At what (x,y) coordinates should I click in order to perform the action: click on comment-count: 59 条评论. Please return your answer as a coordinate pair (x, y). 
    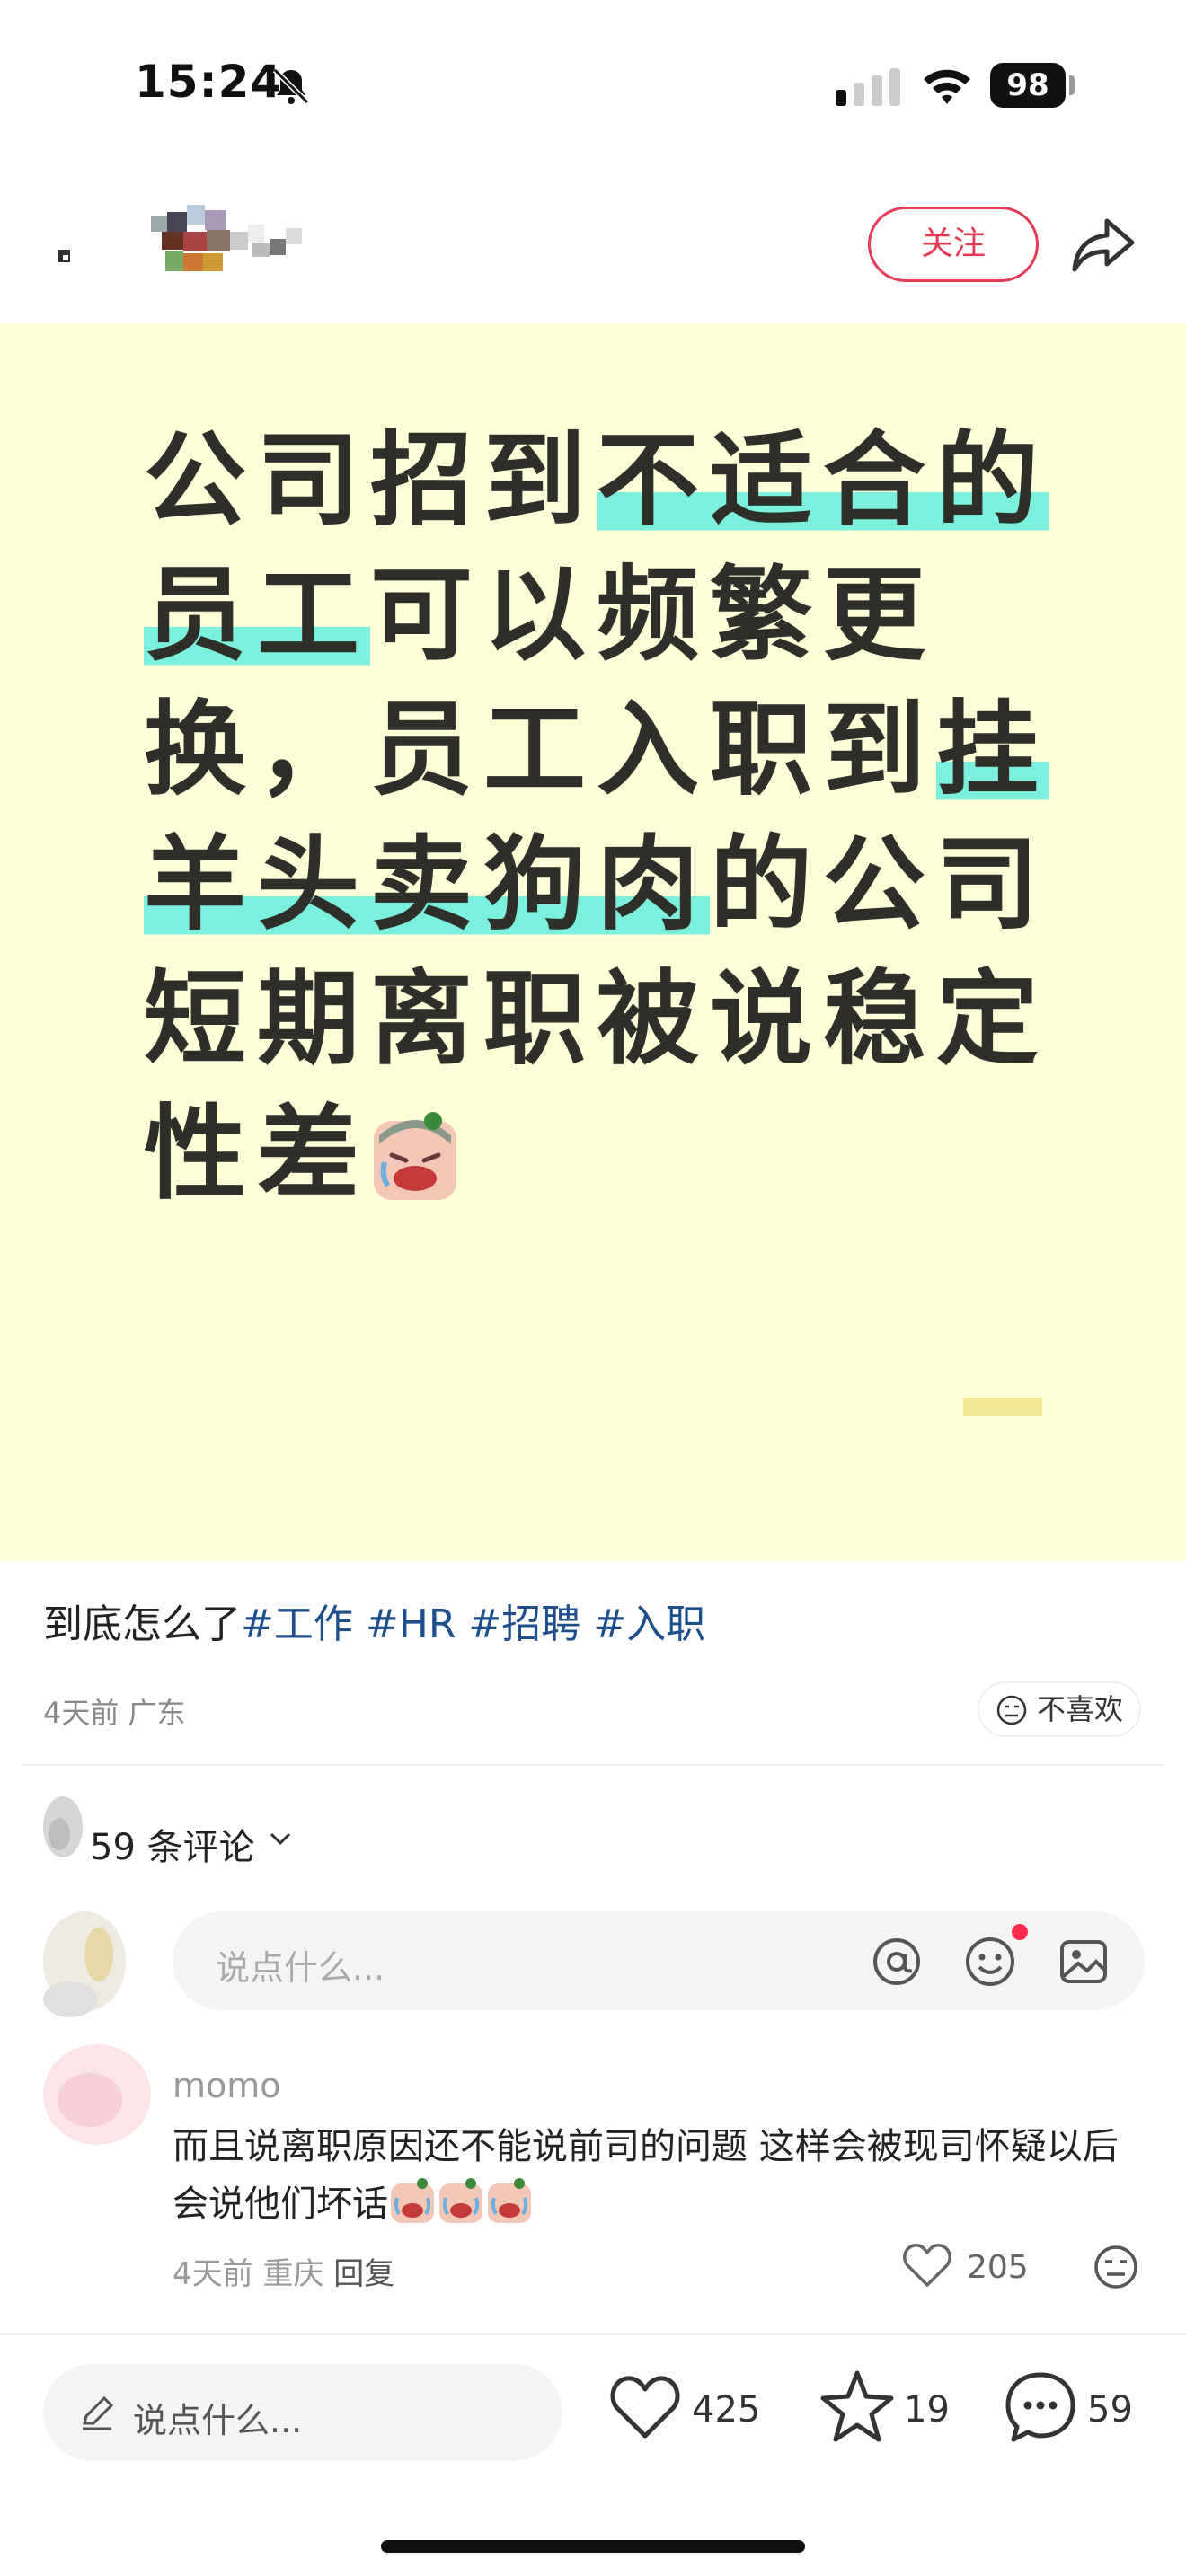
    Looking at the image, I should click on (172, 1844).